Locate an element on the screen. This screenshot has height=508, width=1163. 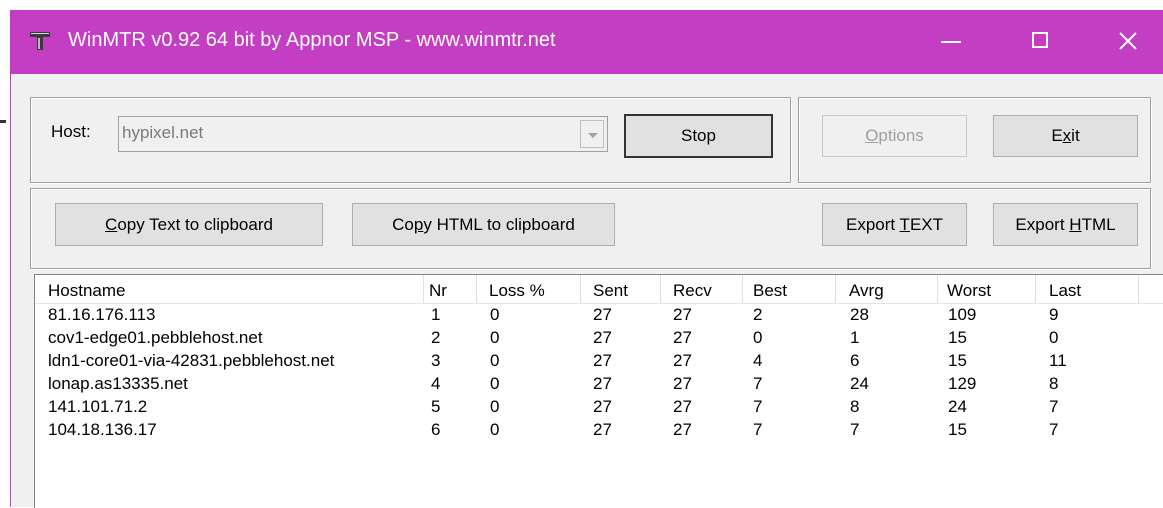
table-row: 141.101.71.2 5 0 27 27 7 8 24 7 is located at coordinates (599, 406).